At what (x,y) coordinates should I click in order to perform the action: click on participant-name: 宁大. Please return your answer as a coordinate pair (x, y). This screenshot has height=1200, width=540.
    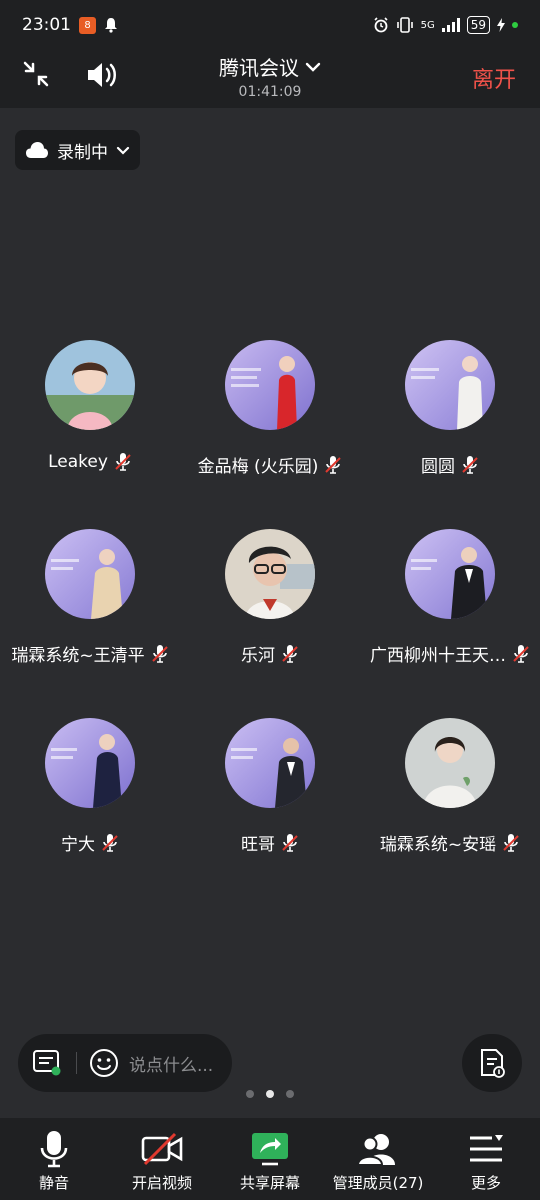
    Looking at the image, I should click on (78, 845).